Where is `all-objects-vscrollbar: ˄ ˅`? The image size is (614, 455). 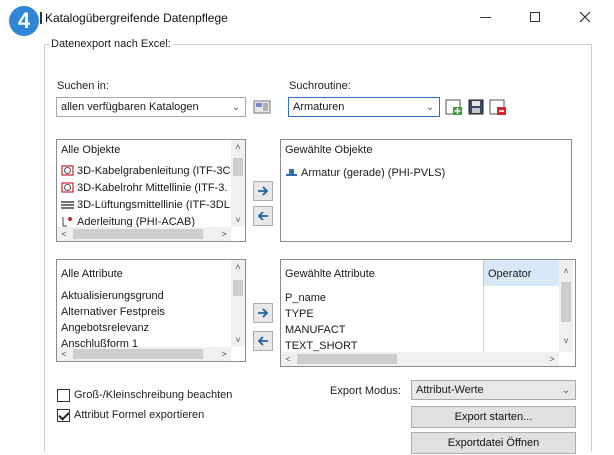 all-objects-vscrollbar: ˄ ˅ is located at coordinates (238, 183).